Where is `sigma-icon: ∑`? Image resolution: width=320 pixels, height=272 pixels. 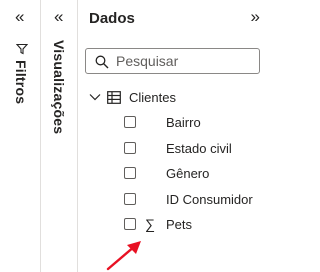 sigma-icon: ∑ is located at coordinates (150, 224).